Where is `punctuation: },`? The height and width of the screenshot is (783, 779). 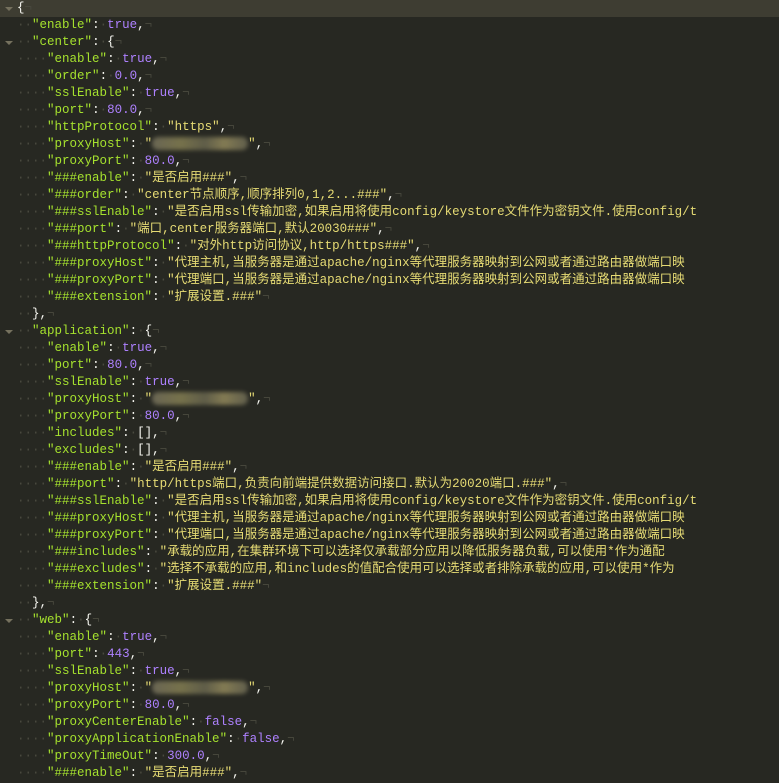 punctuation: }, is located at coordinates (40, 603).